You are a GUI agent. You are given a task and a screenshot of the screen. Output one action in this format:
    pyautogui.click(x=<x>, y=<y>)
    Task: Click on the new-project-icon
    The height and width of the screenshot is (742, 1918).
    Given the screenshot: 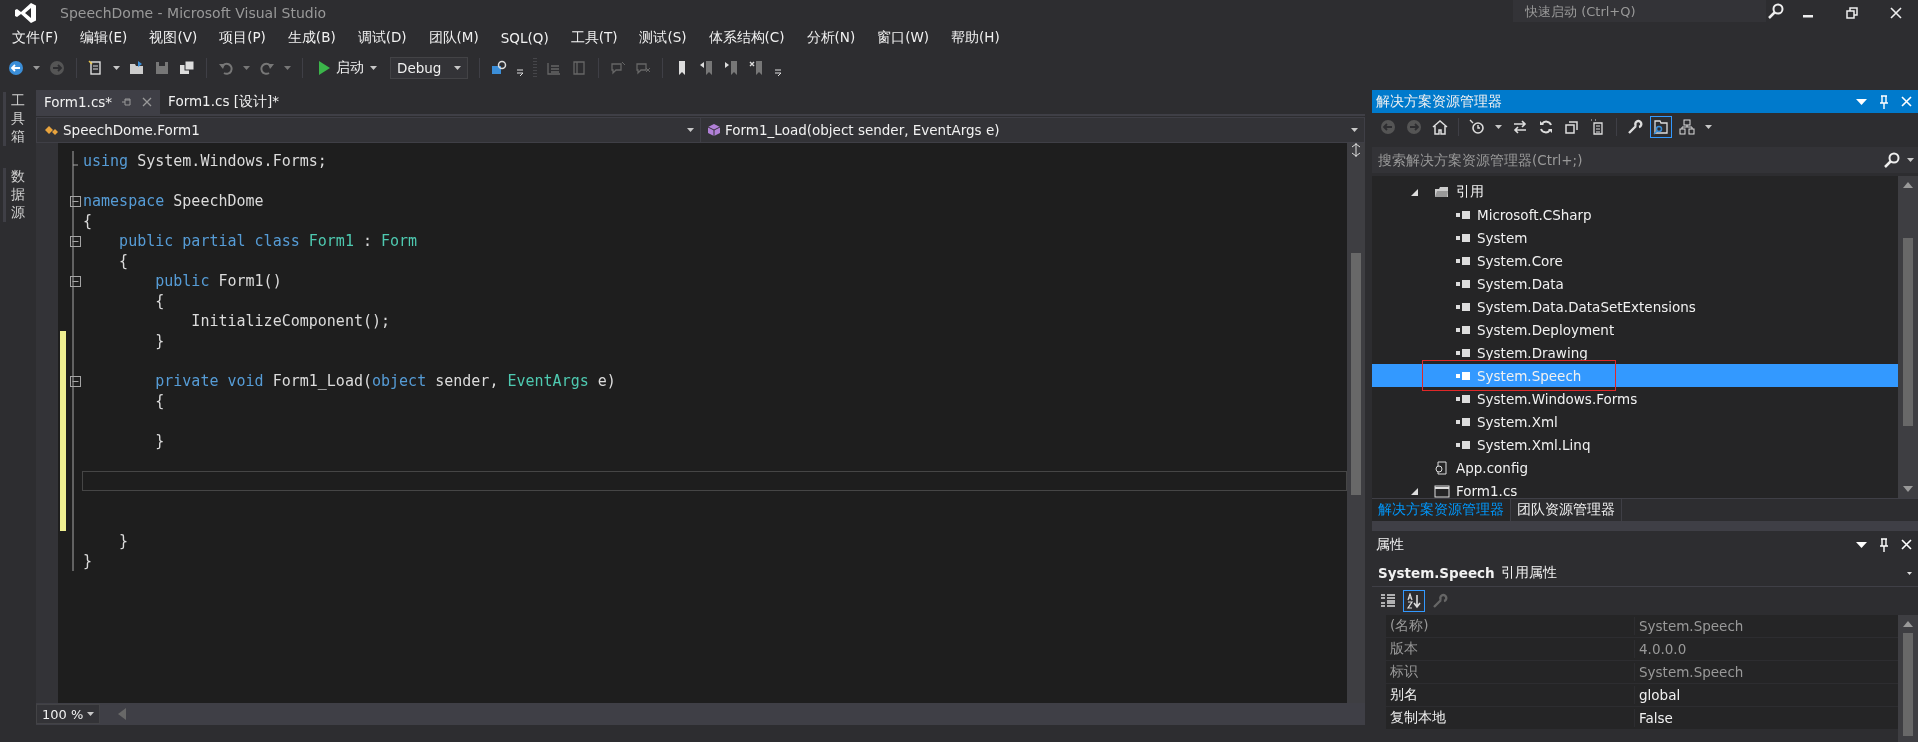 What is the action you would take?
    pyautogui.click(x=96, y=68)
    